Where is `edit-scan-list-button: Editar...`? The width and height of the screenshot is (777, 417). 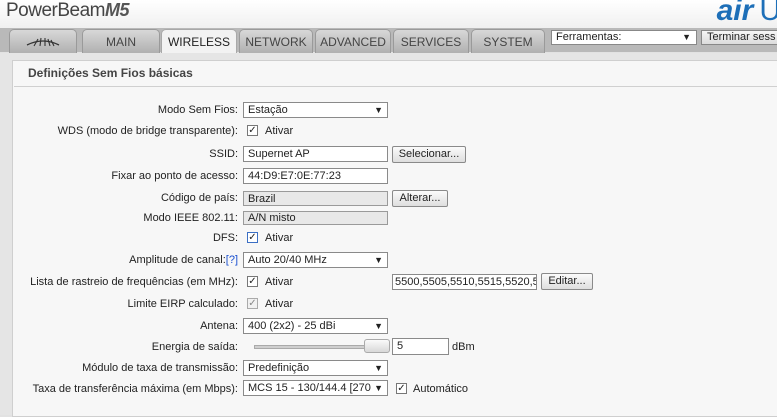
edit-scan-list-button: Editar... is located at coordinates (567, 281).